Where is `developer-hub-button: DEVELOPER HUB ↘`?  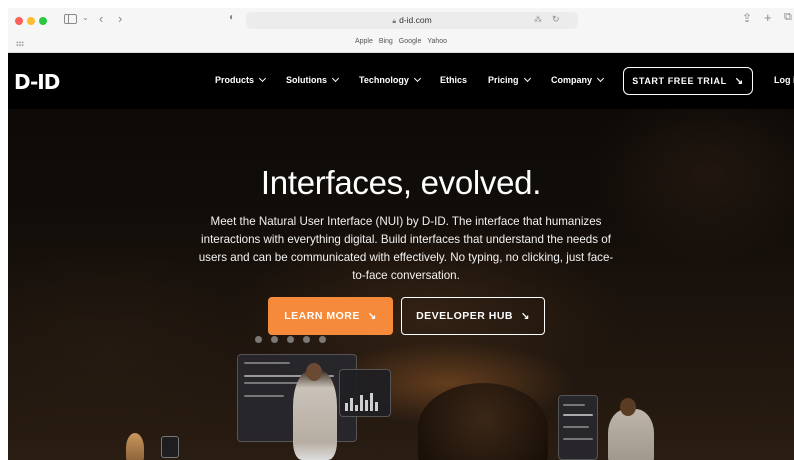
developer-hub-button: DEVELOPER HUB ↘ is located at coordinates (473, 316).